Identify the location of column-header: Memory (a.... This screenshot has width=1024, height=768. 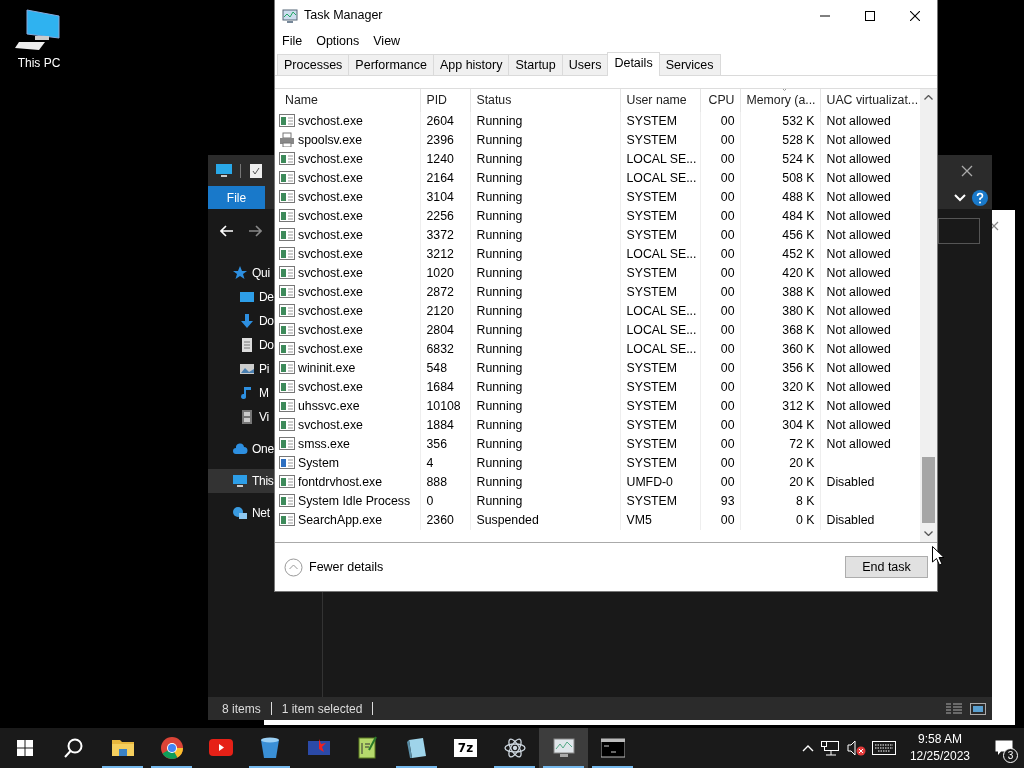
(780, 100).